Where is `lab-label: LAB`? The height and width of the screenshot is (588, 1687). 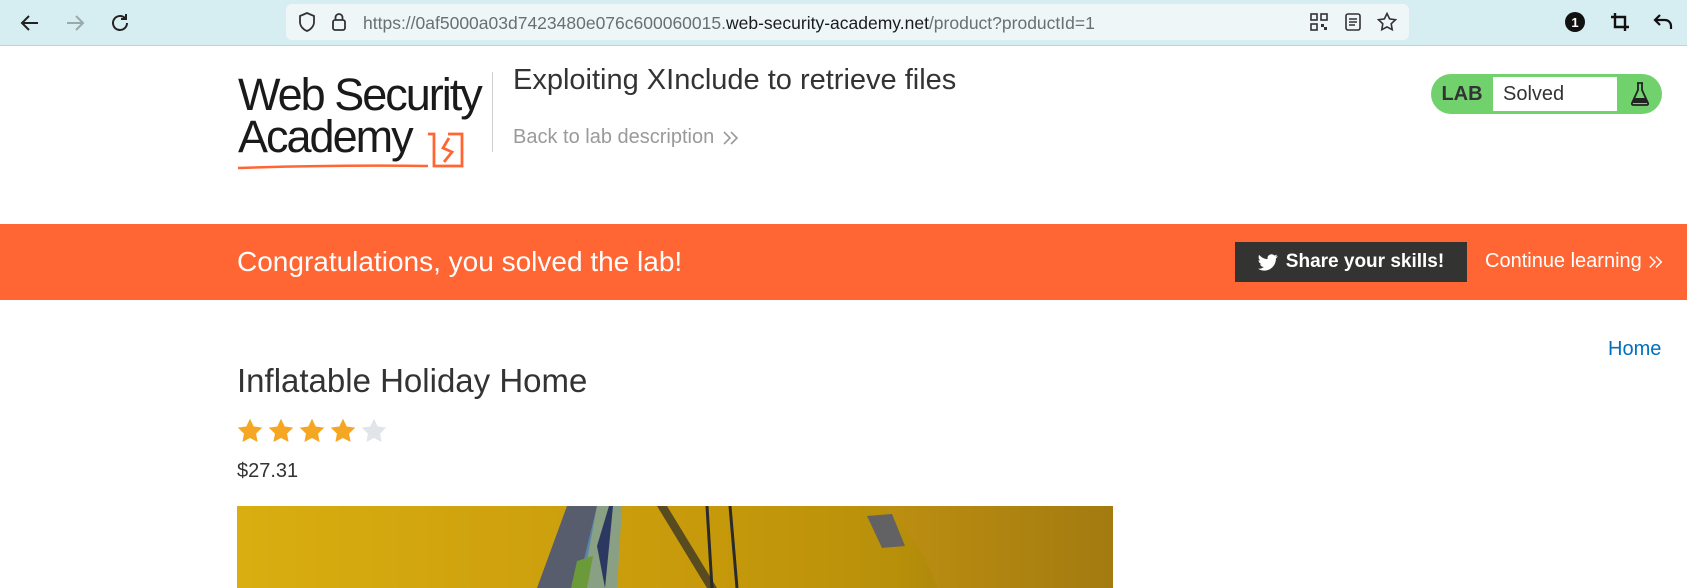 lab-label: LAB is located at coordinates (1462, 93).